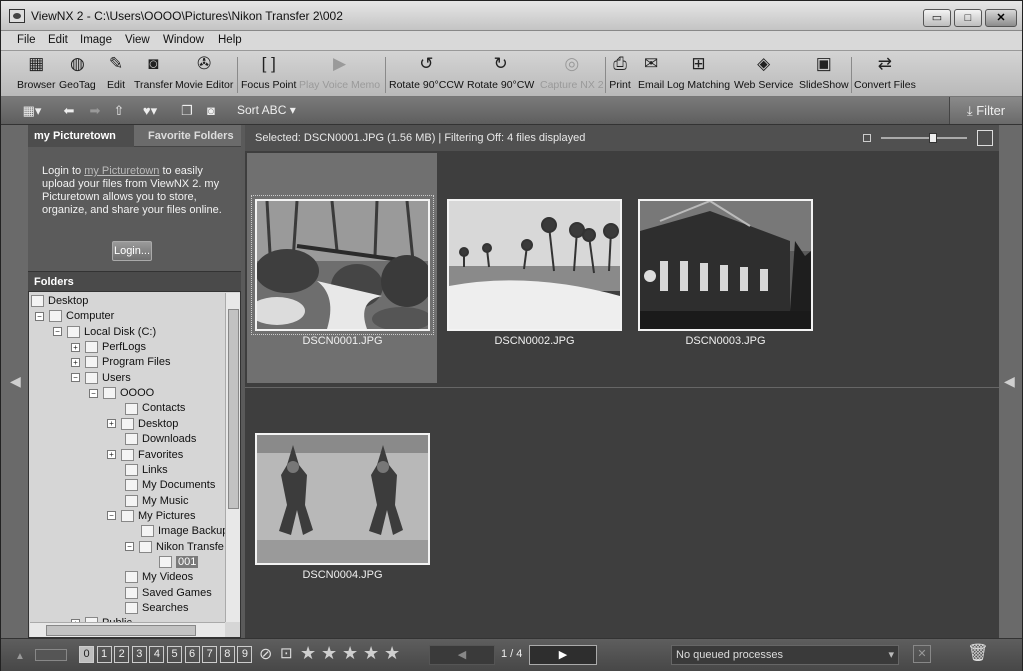 Image resolution: width=1023 pixels, height=671 pixels. What do you see at coordinates (156, 608) in the screenshot?
I see `folder-tree-item: Searches` at bounding box center [156, 608].